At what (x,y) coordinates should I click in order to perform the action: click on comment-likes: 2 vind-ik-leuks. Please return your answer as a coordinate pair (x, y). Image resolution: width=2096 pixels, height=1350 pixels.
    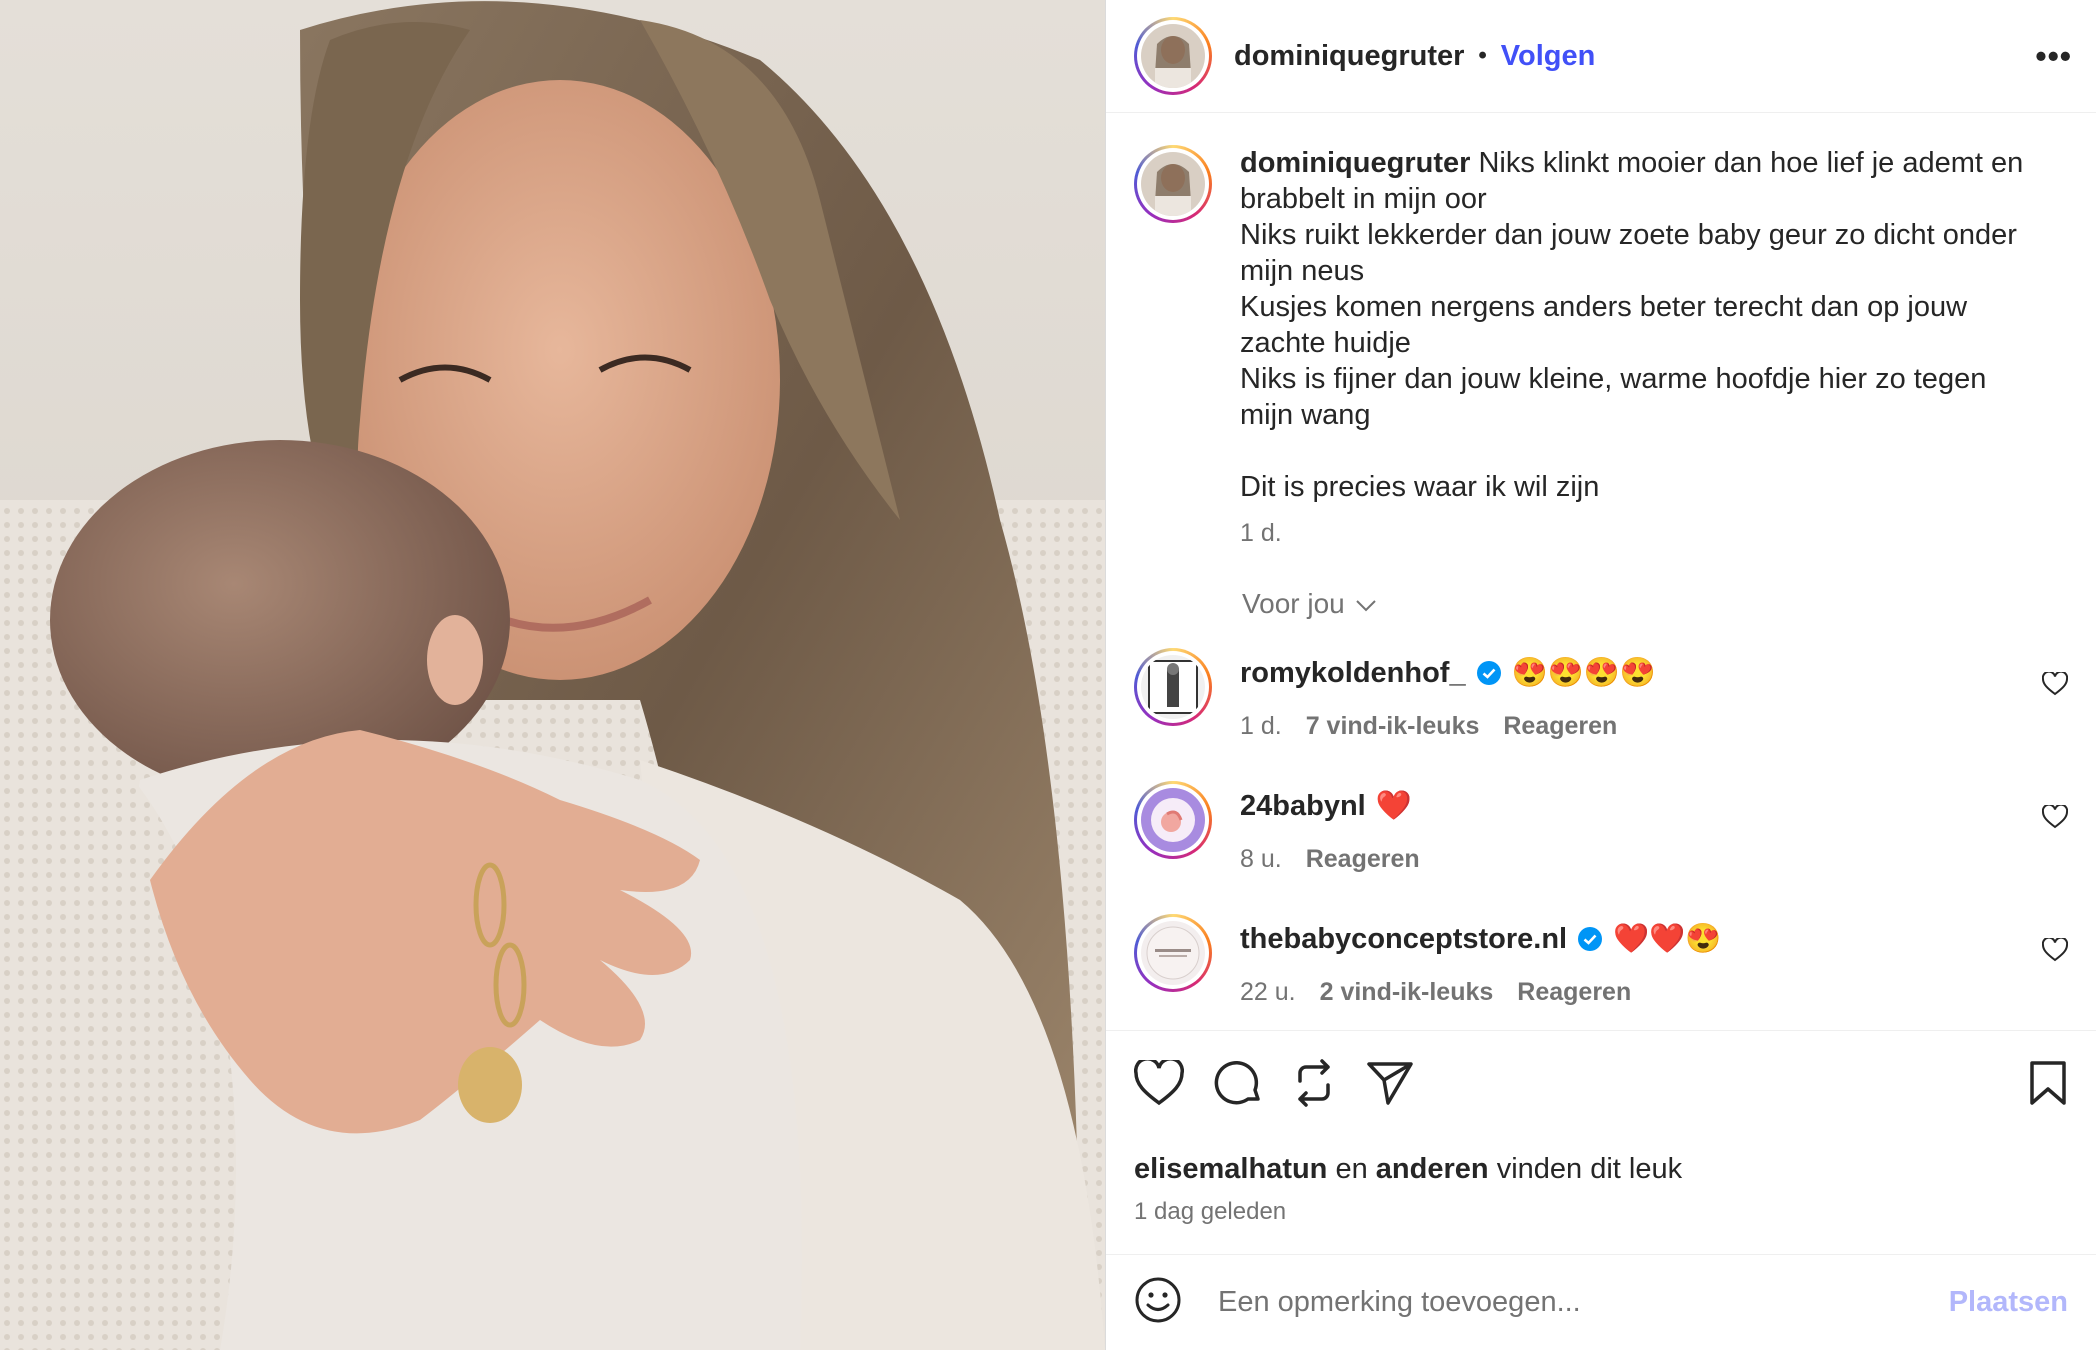
    Looking at the image, I should click on (1407, 992).